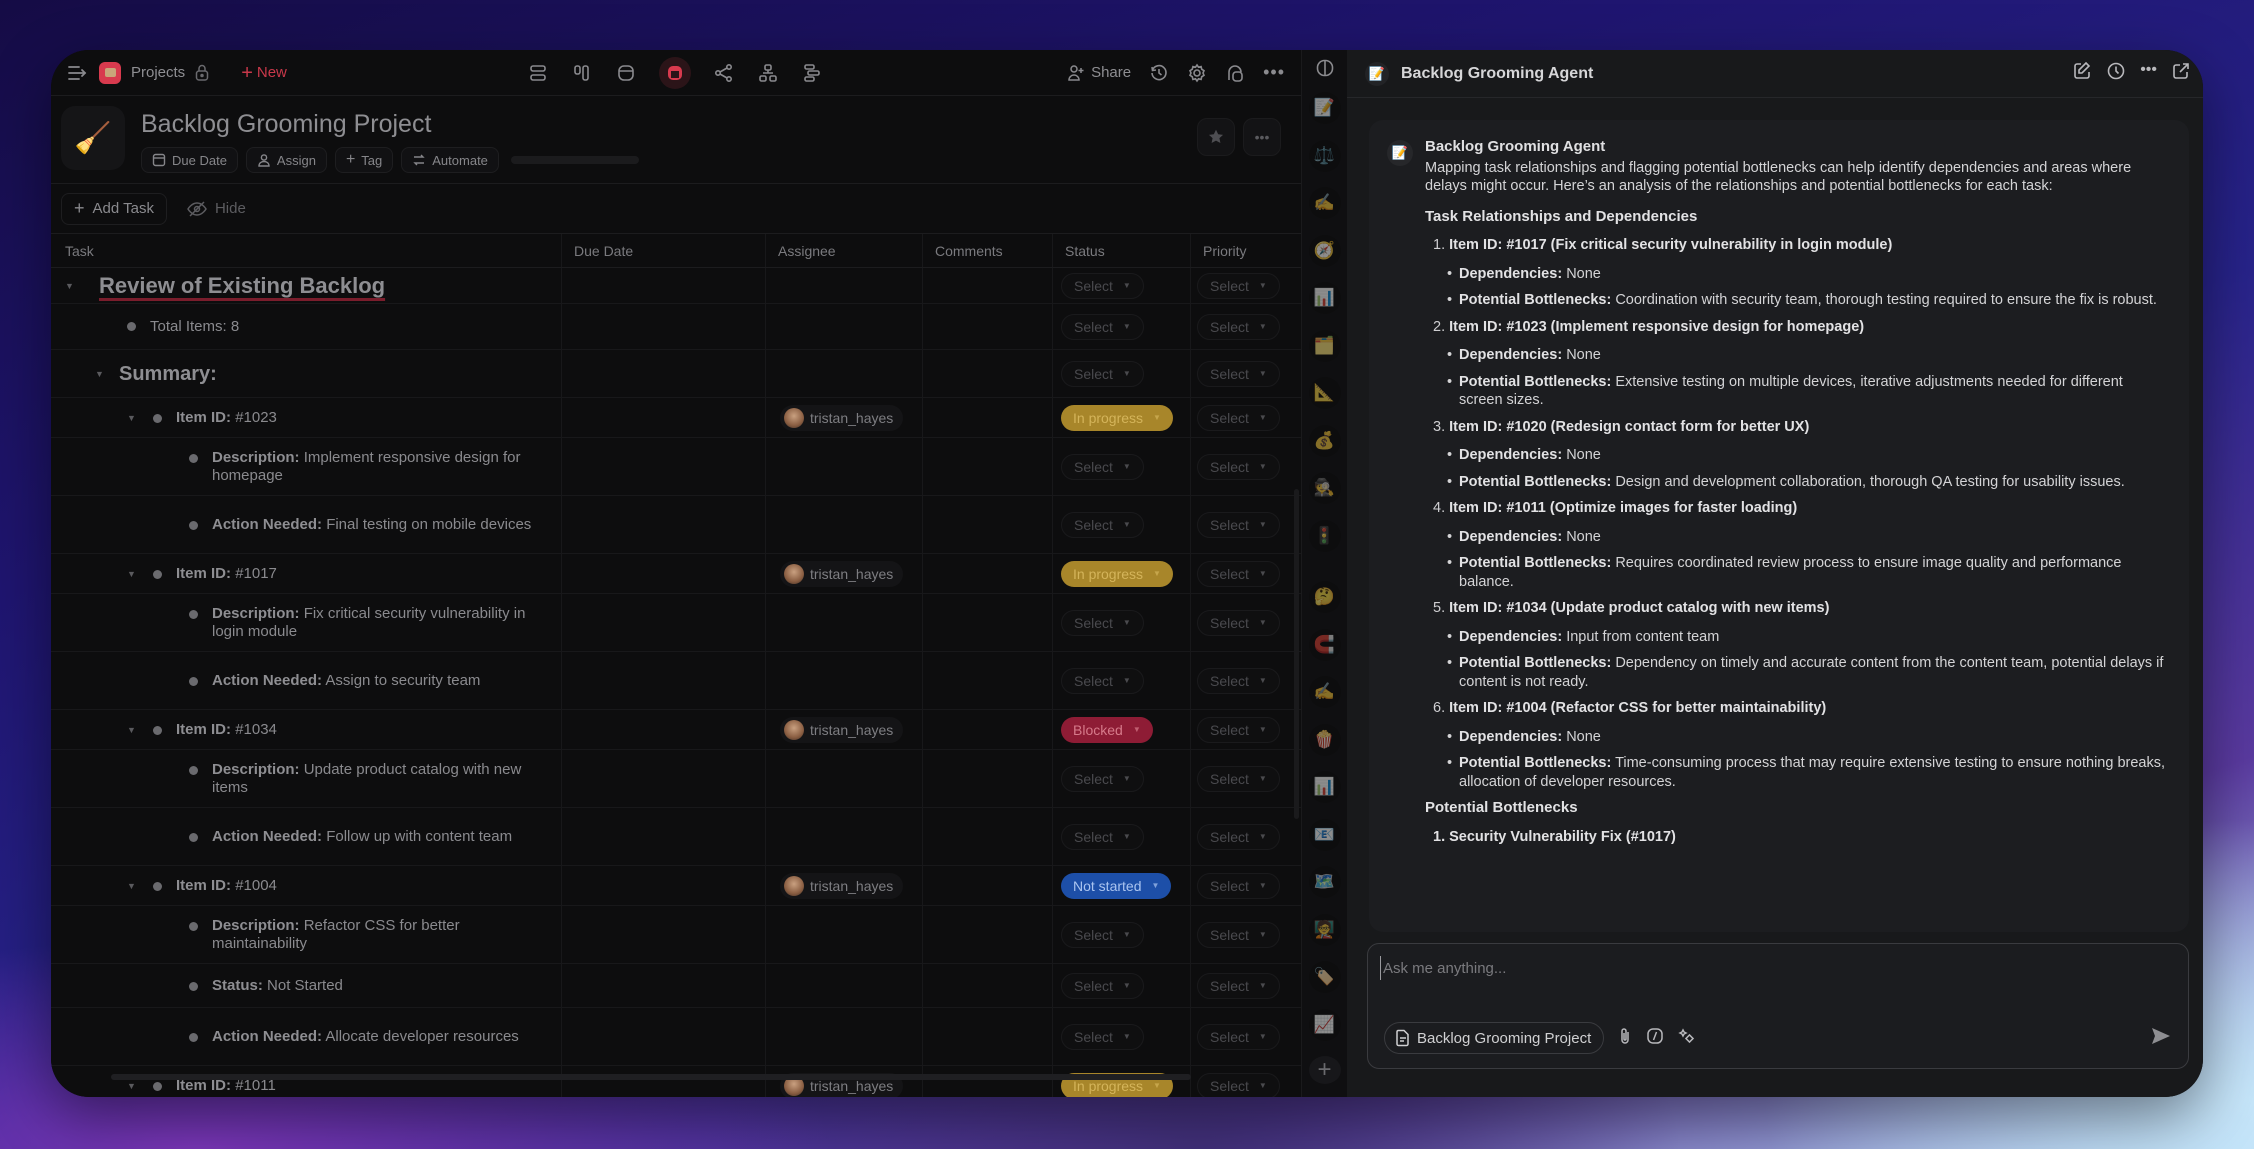 This screenshot has width=2254, height=1149. I want to click on column-header-comments: Comments, so click(988, 250).